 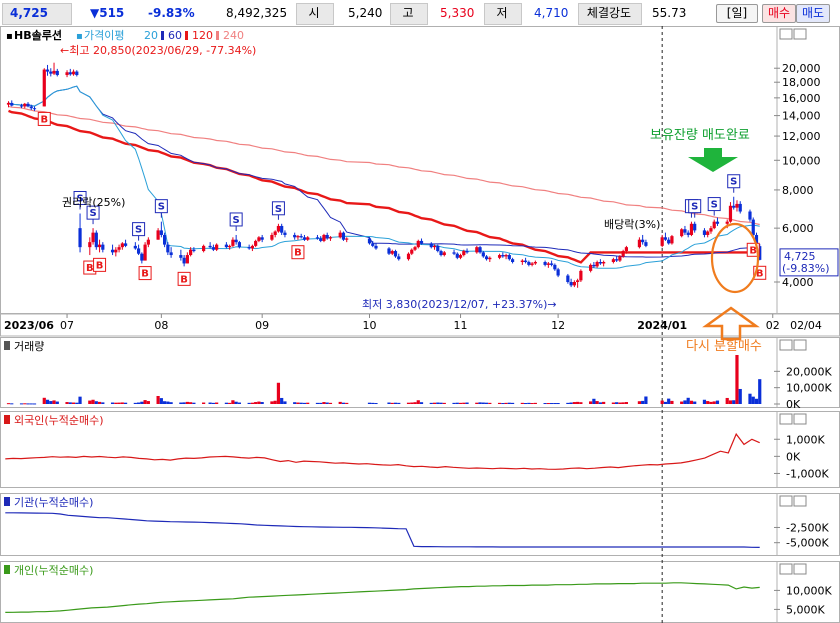 What do you see at coordinates (806, 268) in the screenshot?
I see `current-change-label: (-9.83%)` at bounding box center [806, 268].